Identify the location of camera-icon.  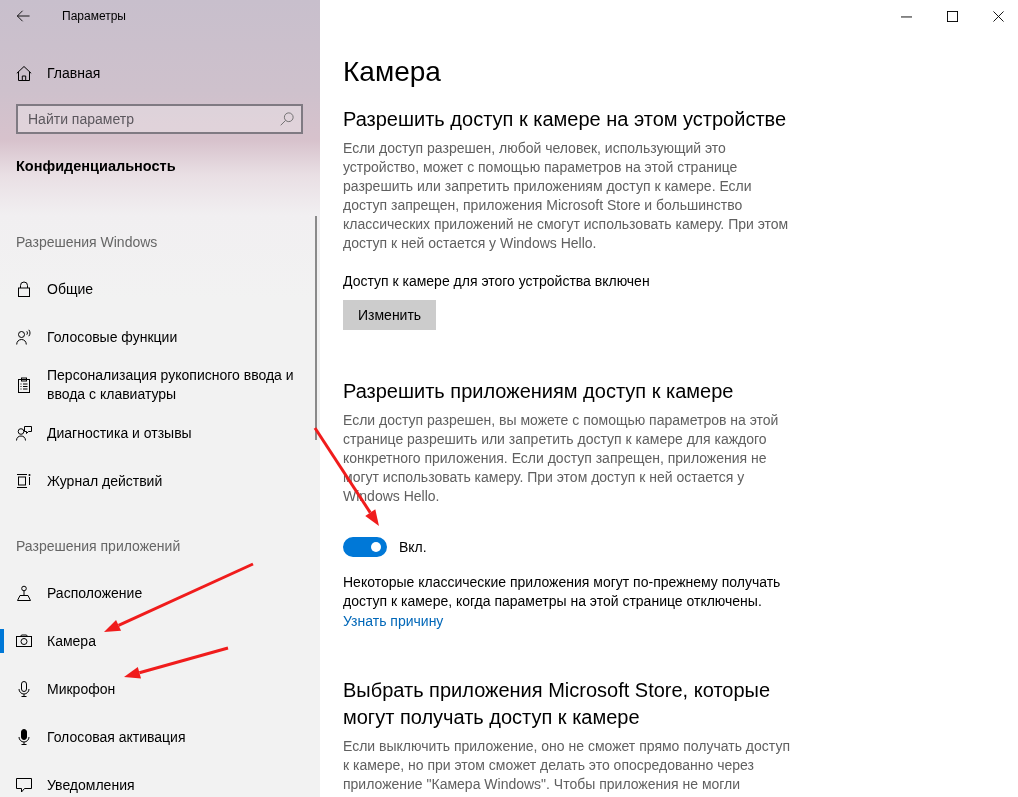
(24, 641).